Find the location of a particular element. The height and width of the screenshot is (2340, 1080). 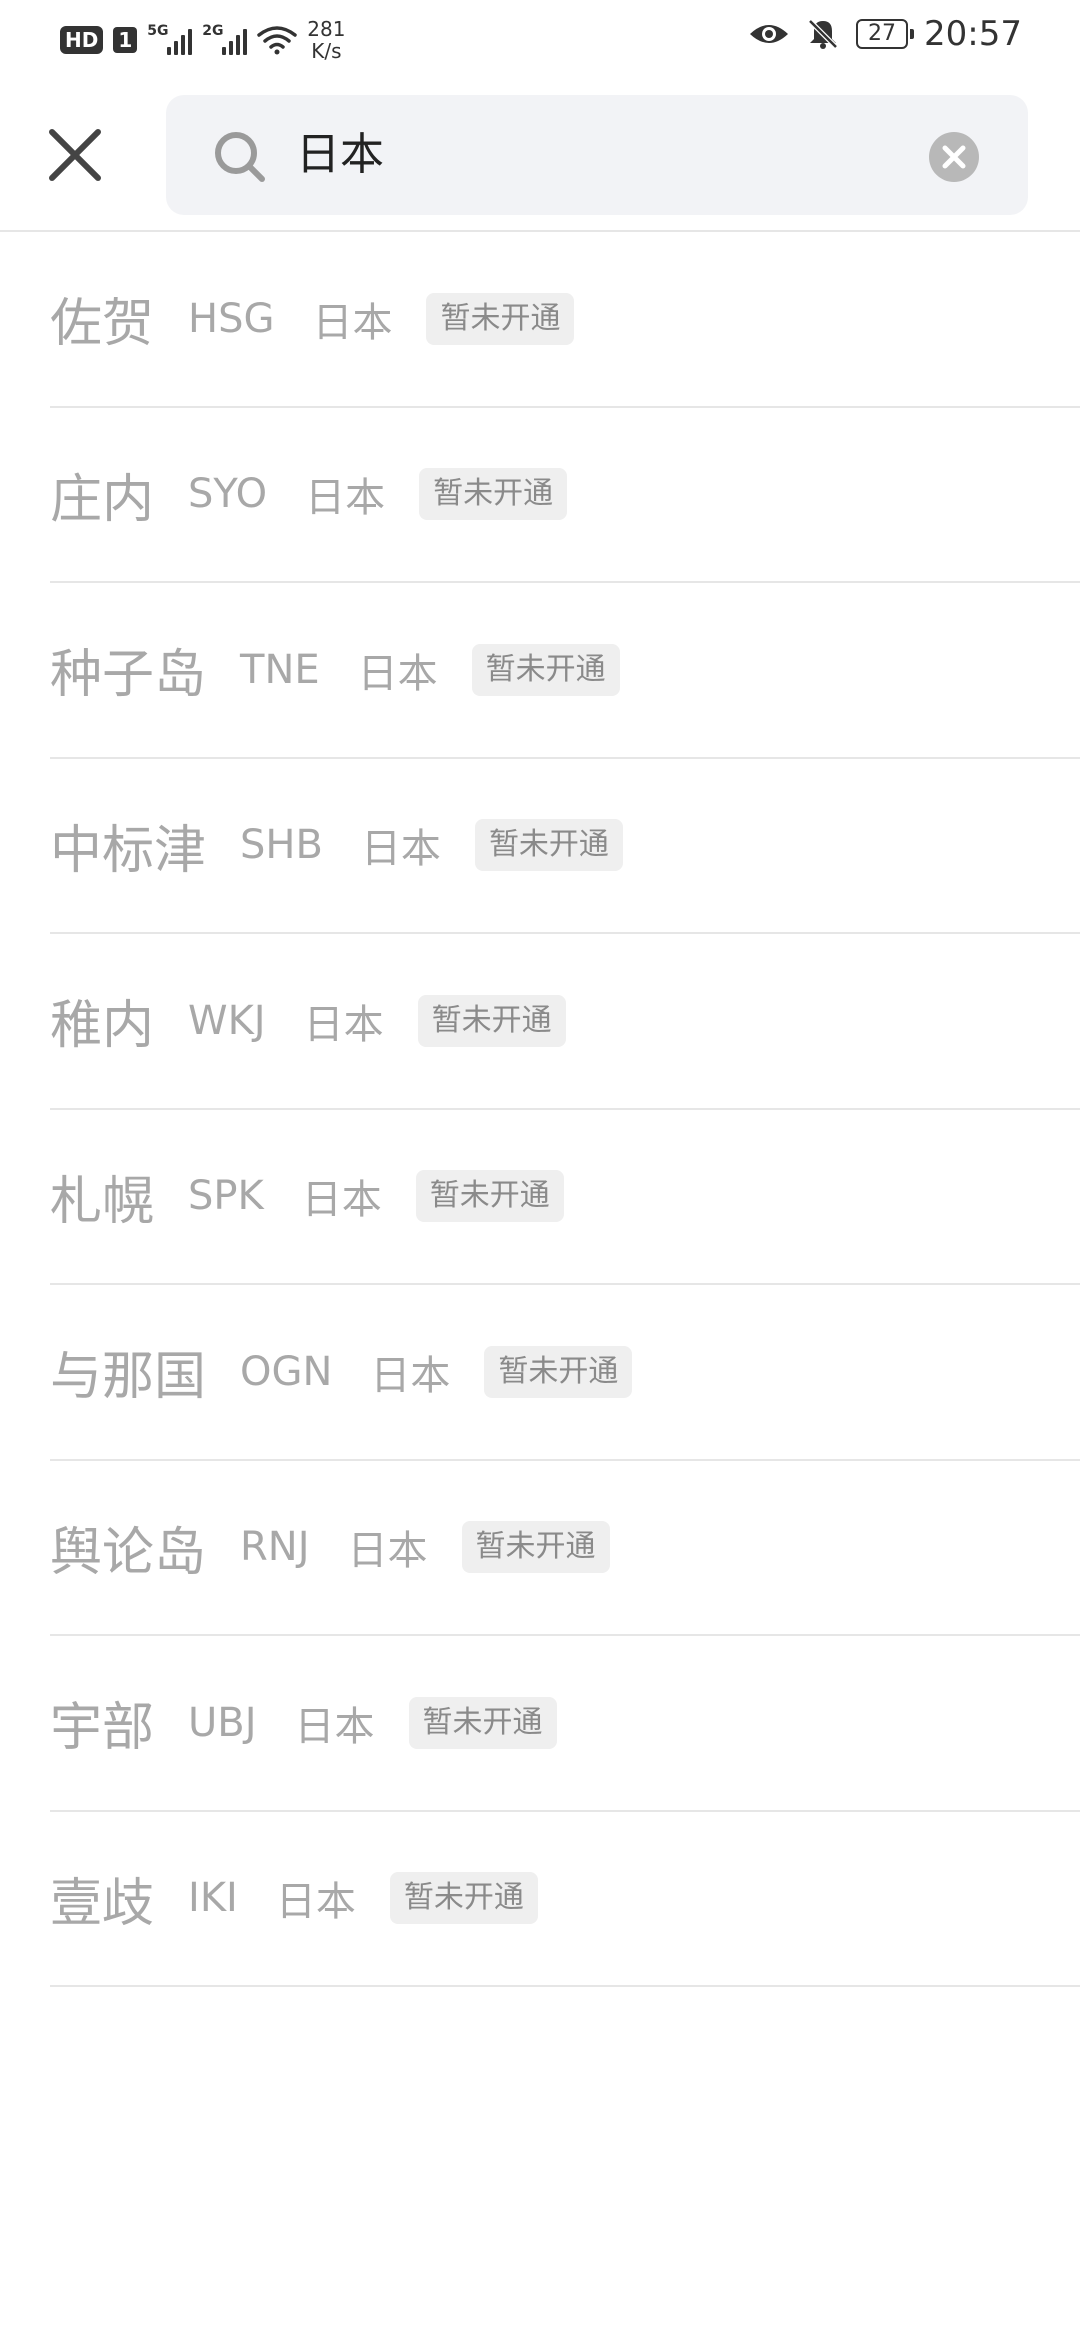

search-header is located at coordinates (540, 160).